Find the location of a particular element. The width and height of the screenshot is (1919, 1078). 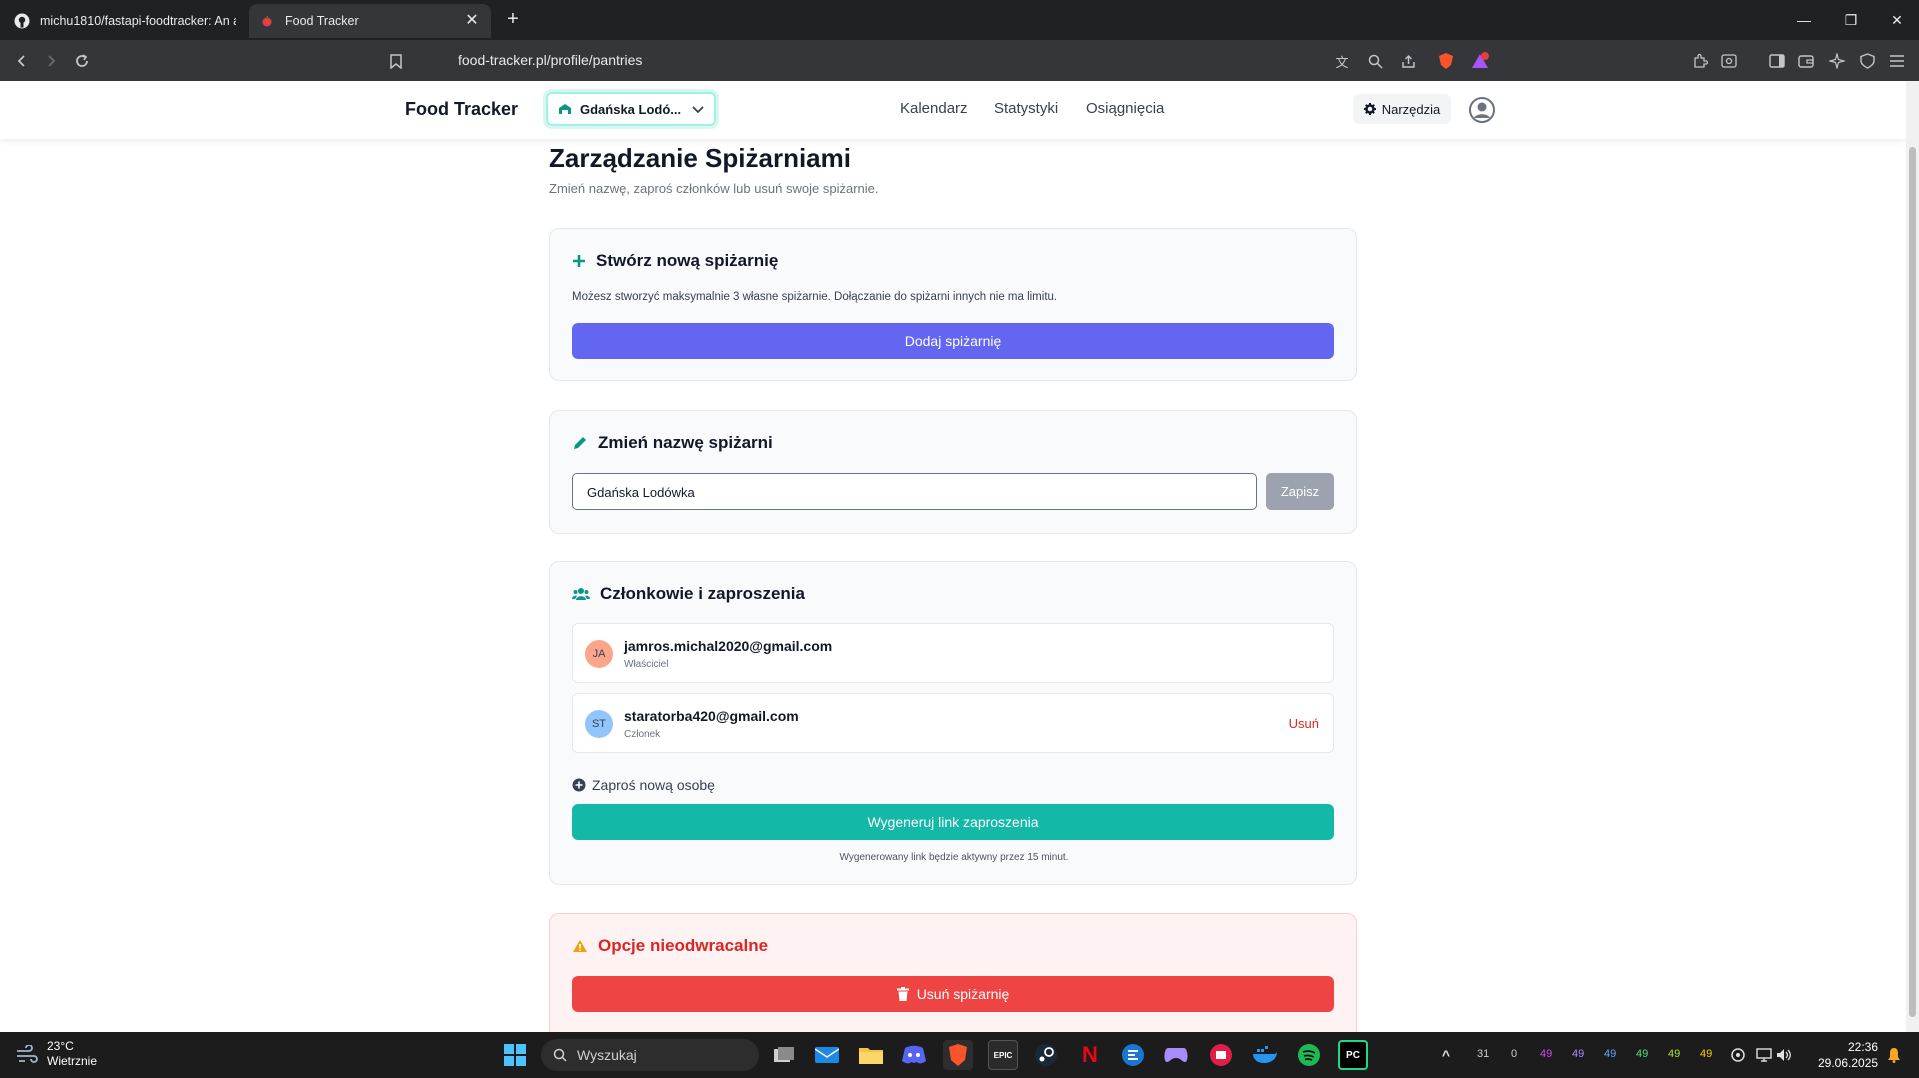

taskbar-search-box: Wyszukaj is located at coordinates (650, 1055).